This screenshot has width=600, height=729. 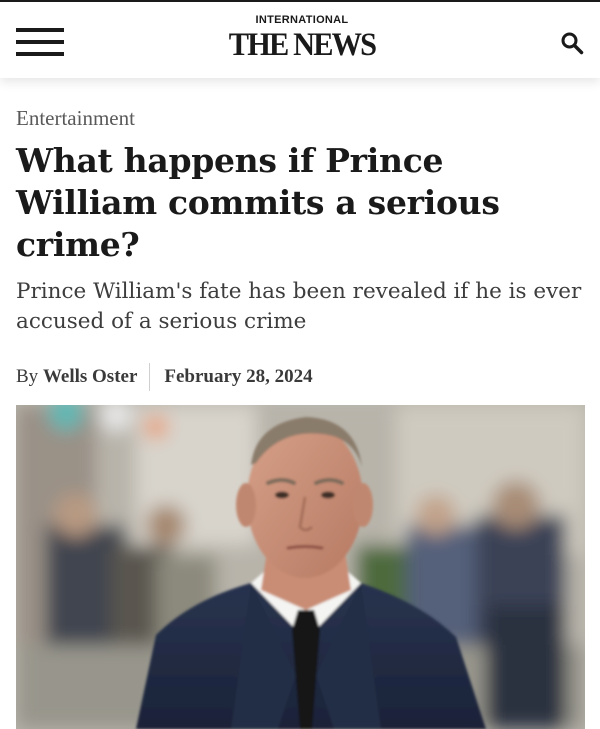 I want to click on byline-divider, so click(x=150, y=377).